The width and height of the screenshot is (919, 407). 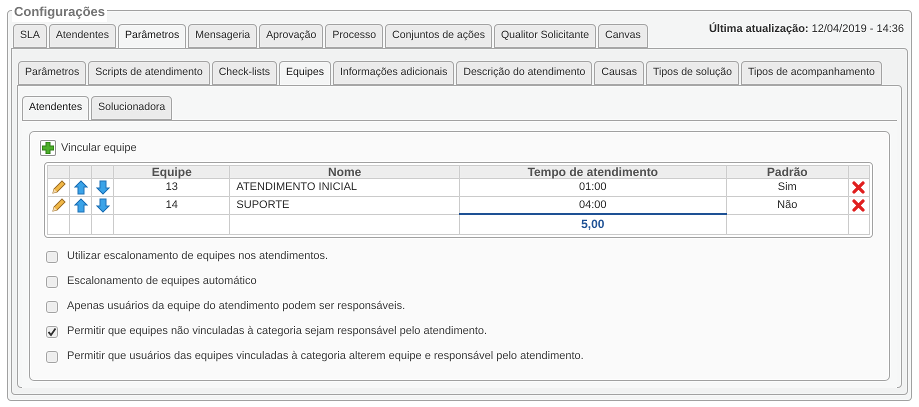 I want to click on table-cell: 01:00, so click(x=592, y=187).